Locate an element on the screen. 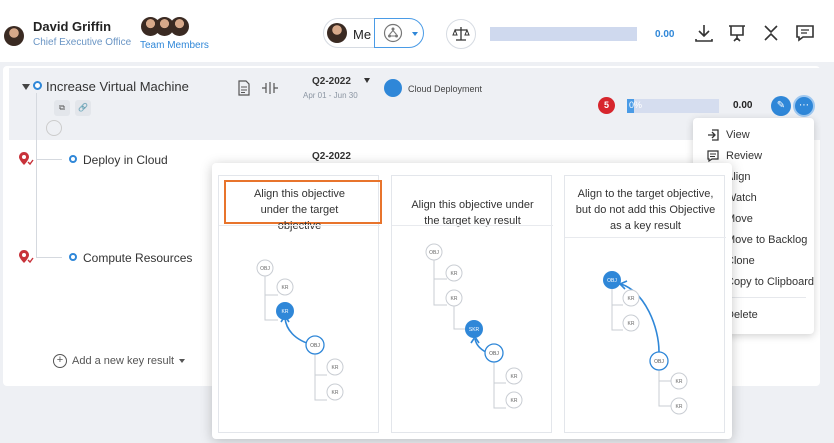  objective-status-dot is located at coordinates (37, 85).